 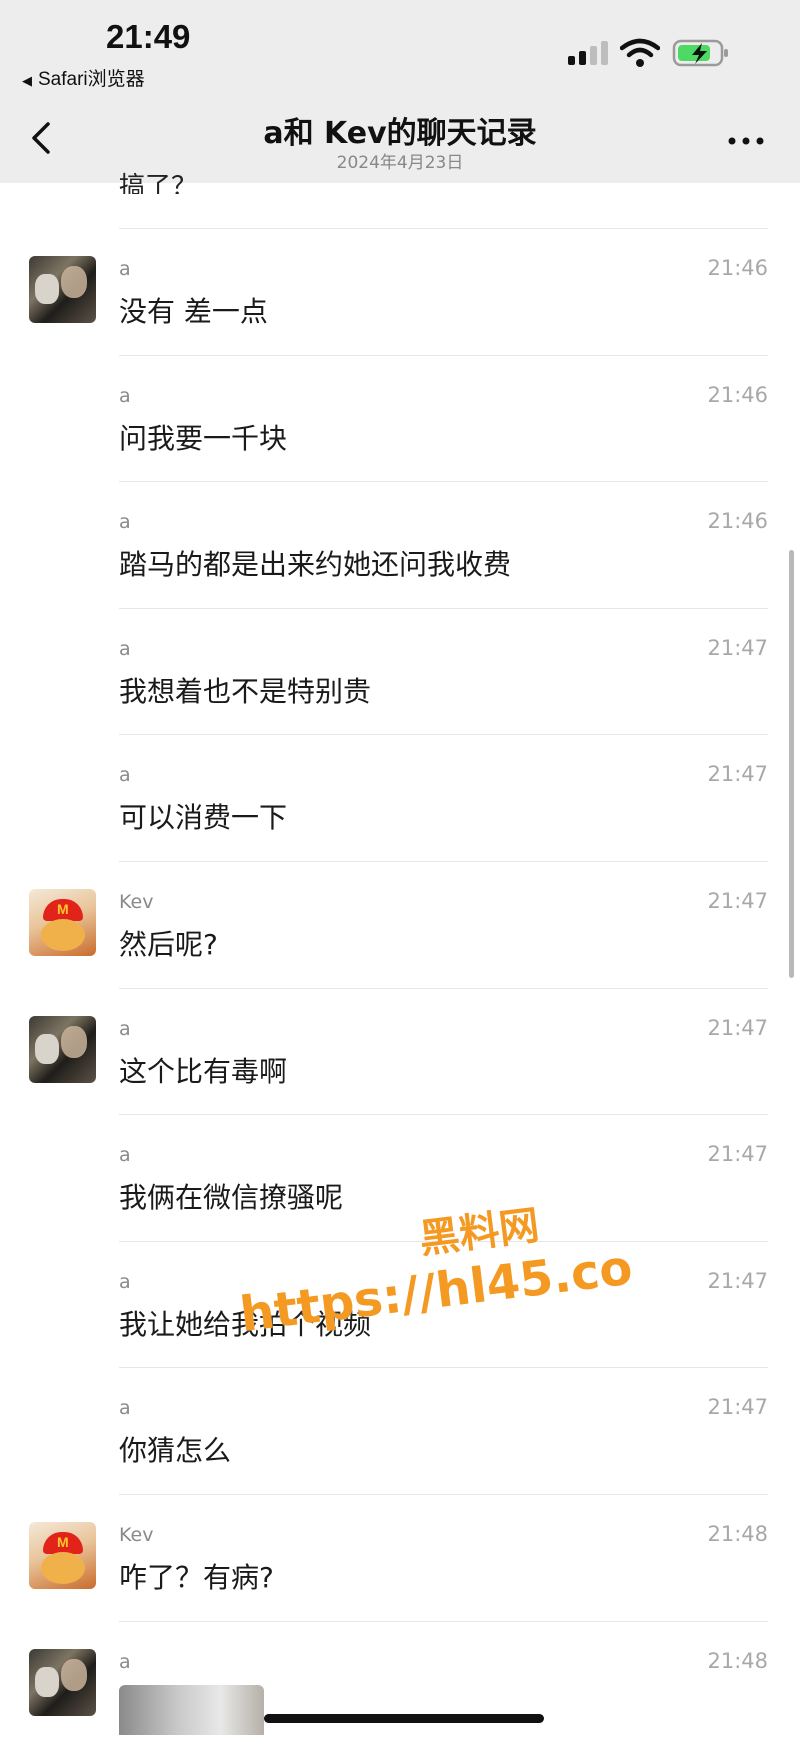 I want to click on message-text: 我俩在微信撩骚呢, so click(x=231, y=1198).